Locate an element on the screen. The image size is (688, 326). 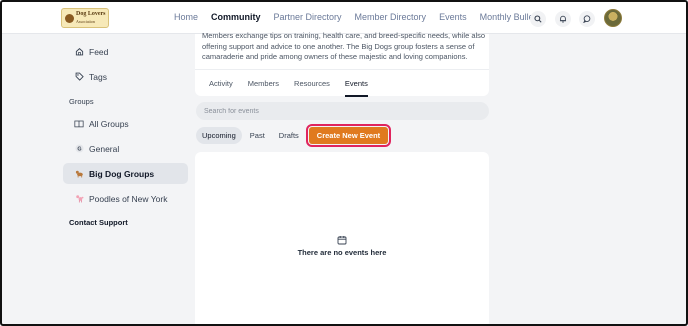
sidebar-item-label: Poodles of New York is located at coordinates (128, 198).